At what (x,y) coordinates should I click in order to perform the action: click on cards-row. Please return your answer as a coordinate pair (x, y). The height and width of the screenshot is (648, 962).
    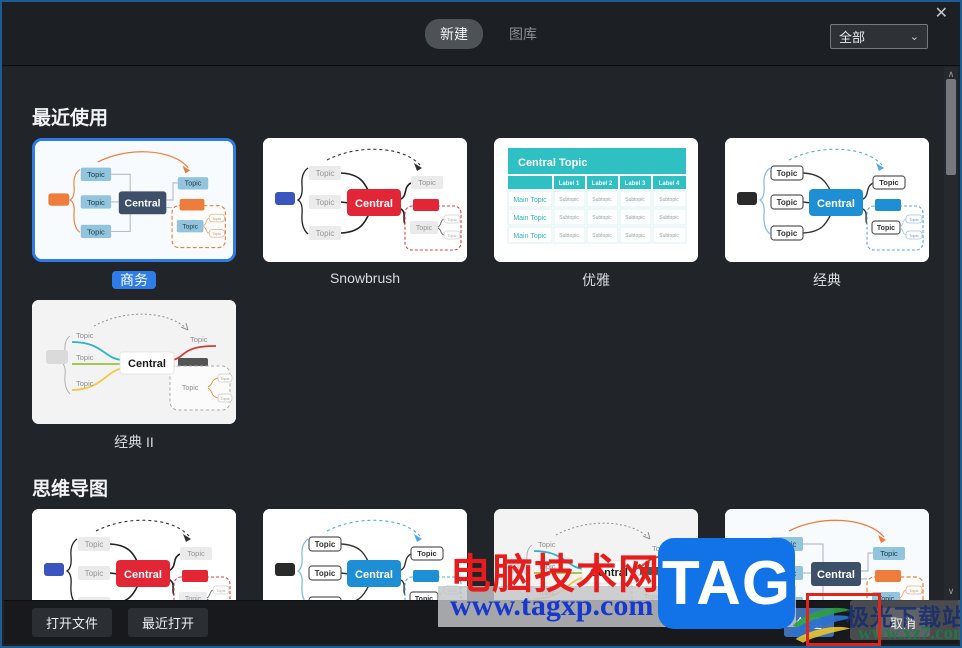
    Looking at the image, I should click on (495, 554).